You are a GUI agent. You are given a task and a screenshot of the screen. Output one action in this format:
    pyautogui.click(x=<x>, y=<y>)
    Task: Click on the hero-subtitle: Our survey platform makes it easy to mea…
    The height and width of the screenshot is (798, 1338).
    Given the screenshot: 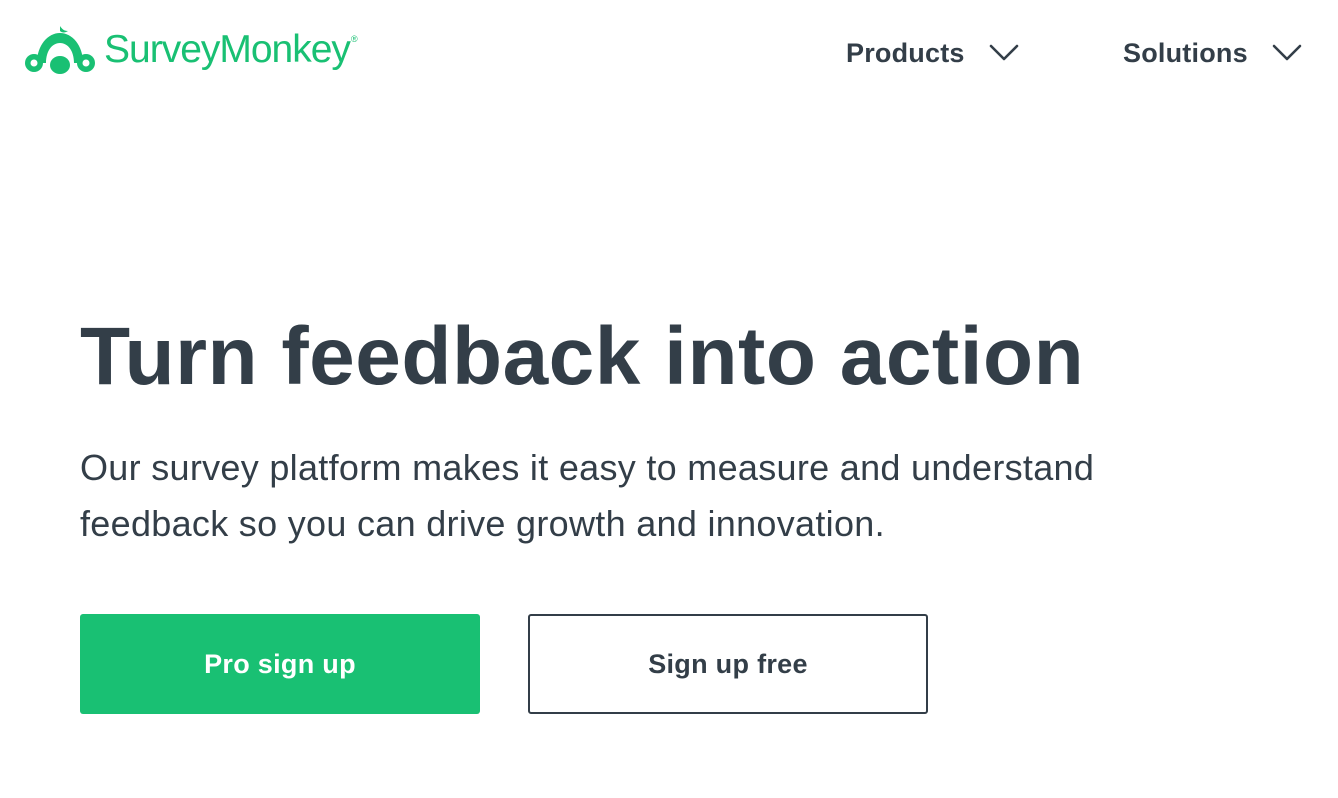 What is the action you would take?
    pyautogui.click(x=587, y=495)
    